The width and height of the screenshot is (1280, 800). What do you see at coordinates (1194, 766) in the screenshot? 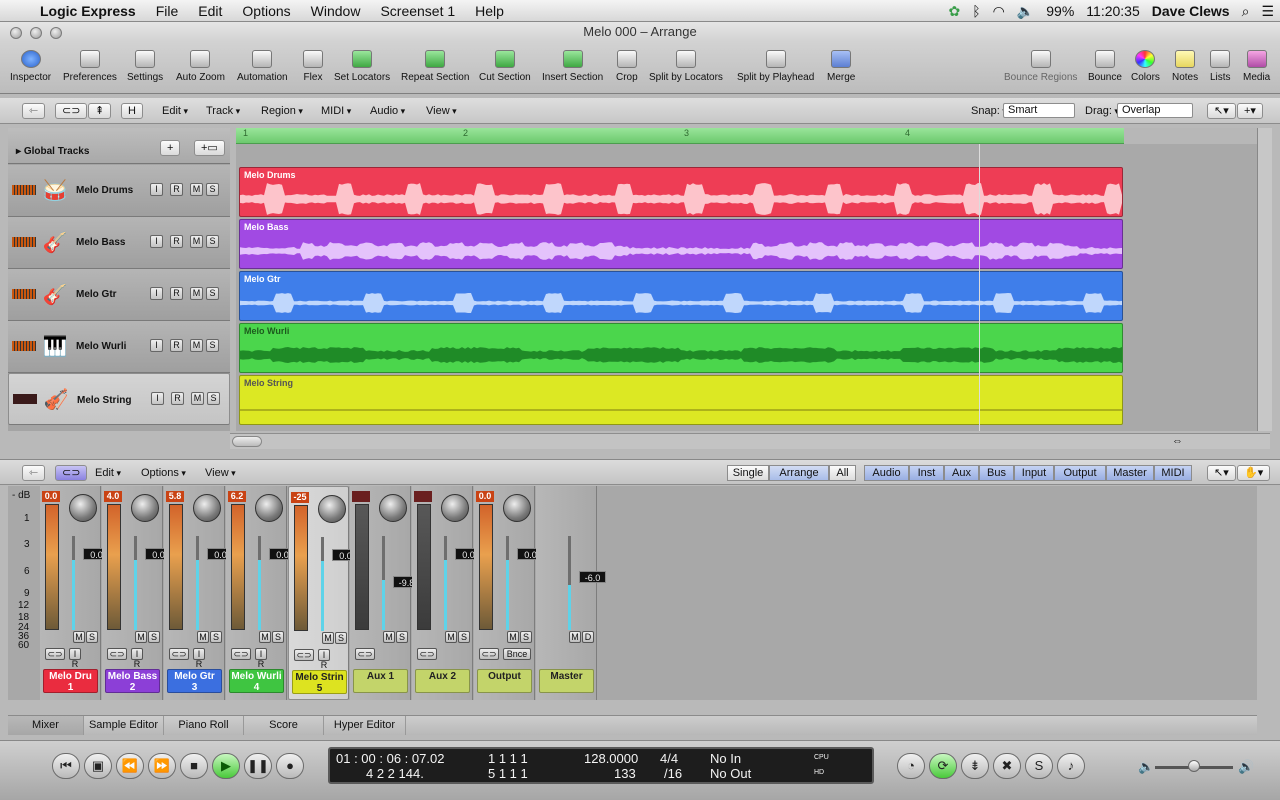
I see `master-volume-knob` at bounding box center [1194, 766].